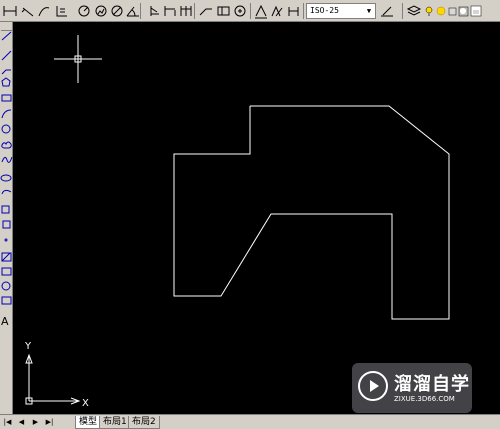  What do you see at coordinates (21, 422) in the screenshot?
I see `prev-tab-icon: ◀` at bounding box center [21, 422].